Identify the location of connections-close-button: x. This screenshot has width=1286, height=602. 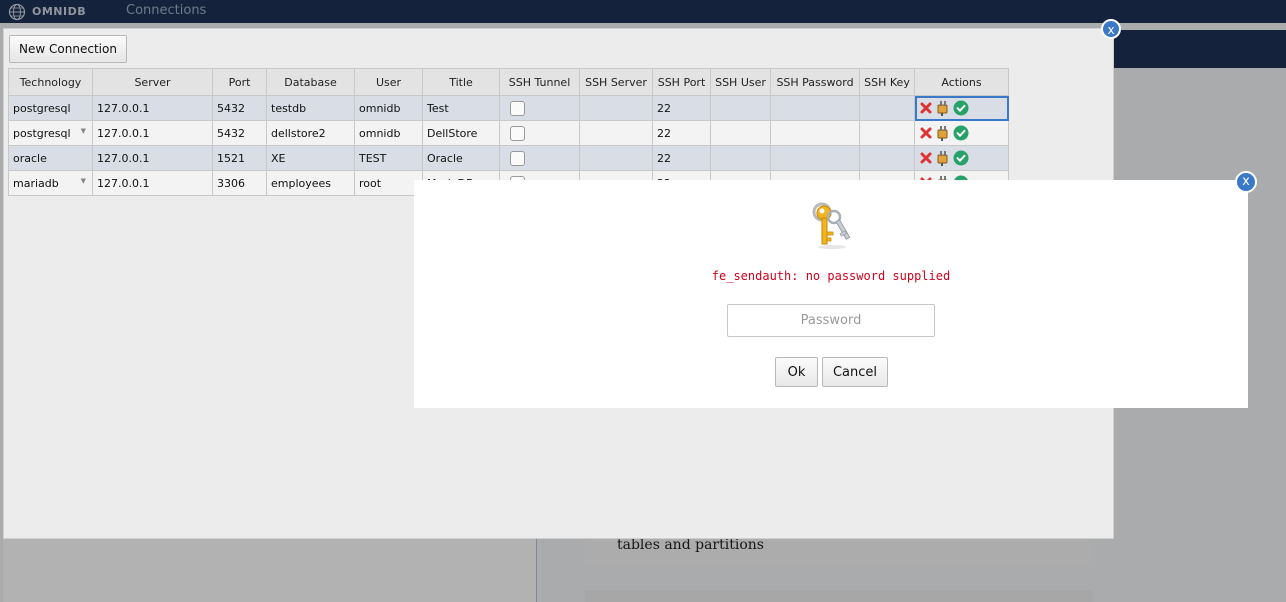
(1111, 29).